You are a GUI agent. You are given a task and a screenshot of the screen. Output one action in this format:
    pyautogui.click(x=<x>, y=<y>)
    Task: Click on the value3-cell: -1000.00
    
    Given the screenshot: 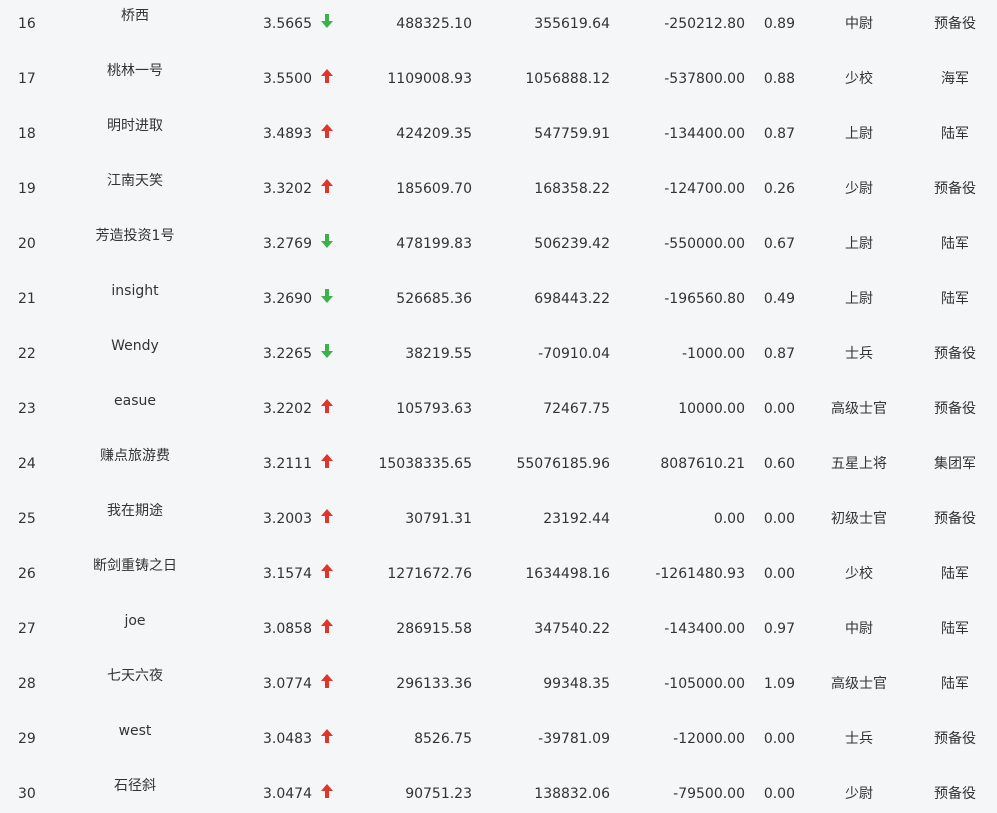 What is the action you would take?
    pyautogui.click(x=713, y=354)
    